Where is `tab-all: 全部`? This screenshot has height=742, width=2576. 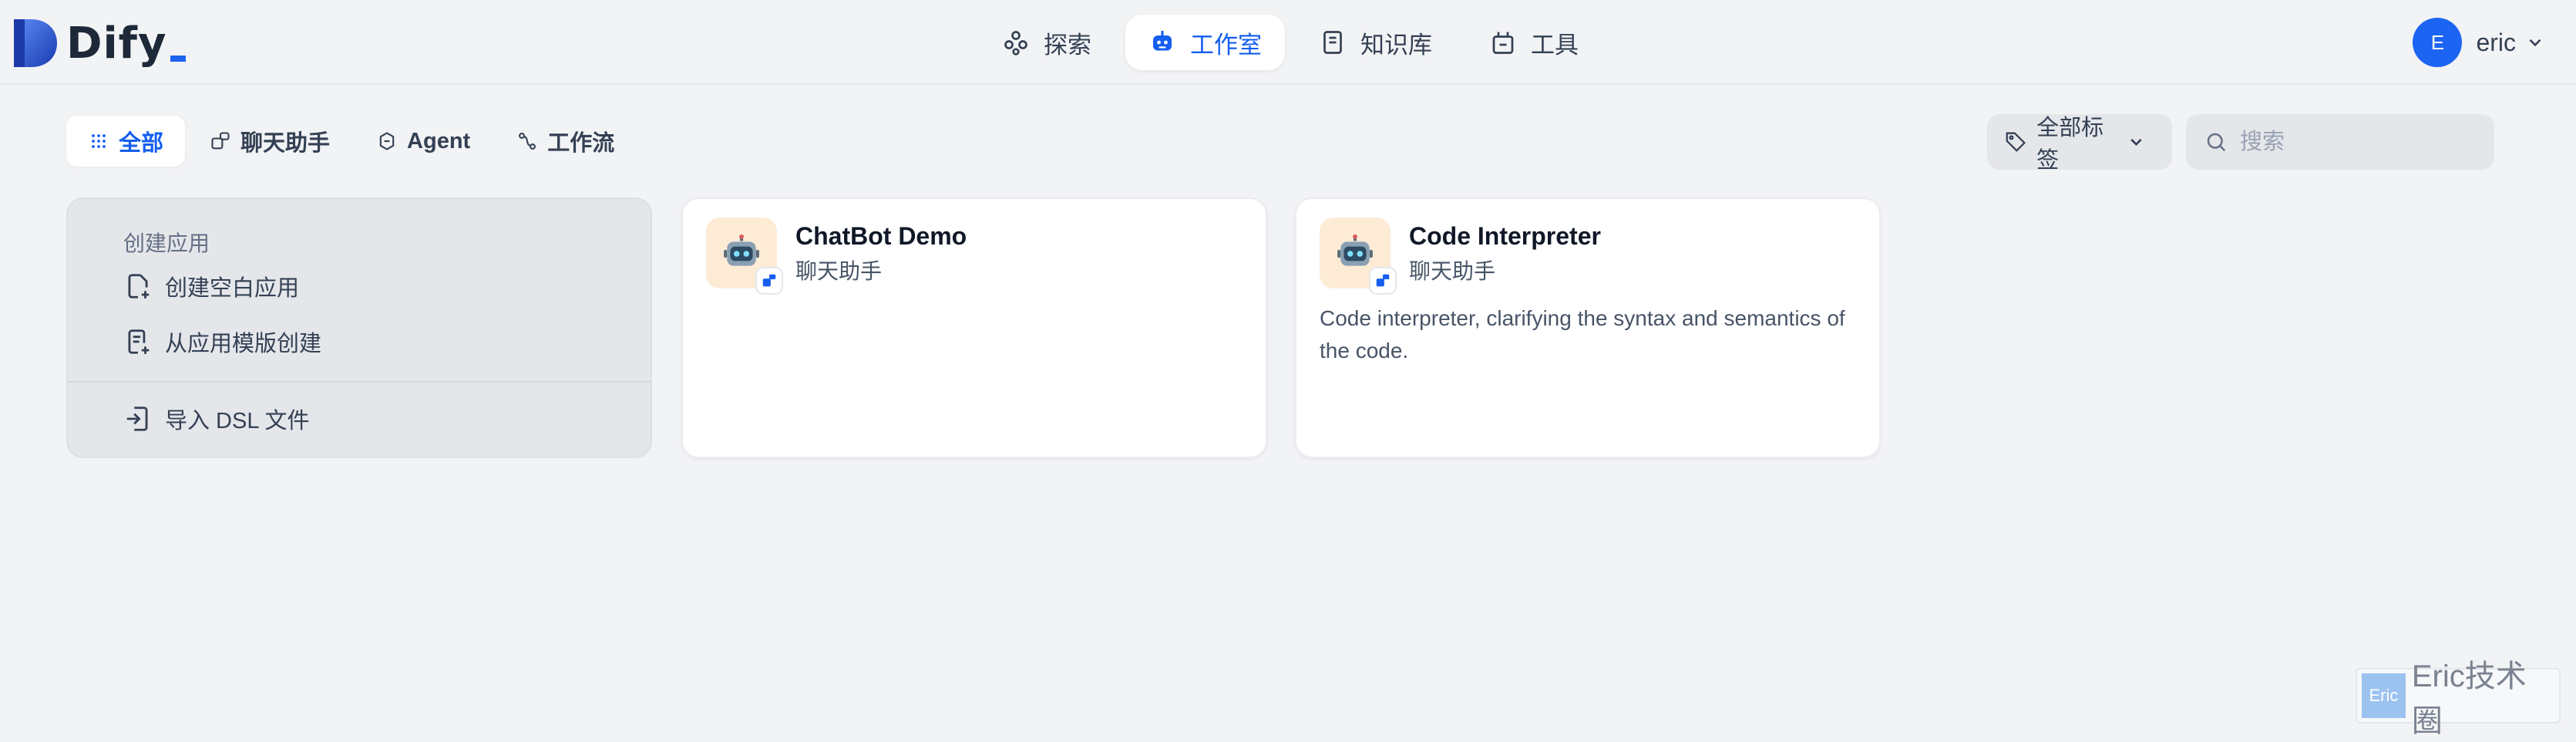 tab-all: 全部 is located at coordinates (126, 141).